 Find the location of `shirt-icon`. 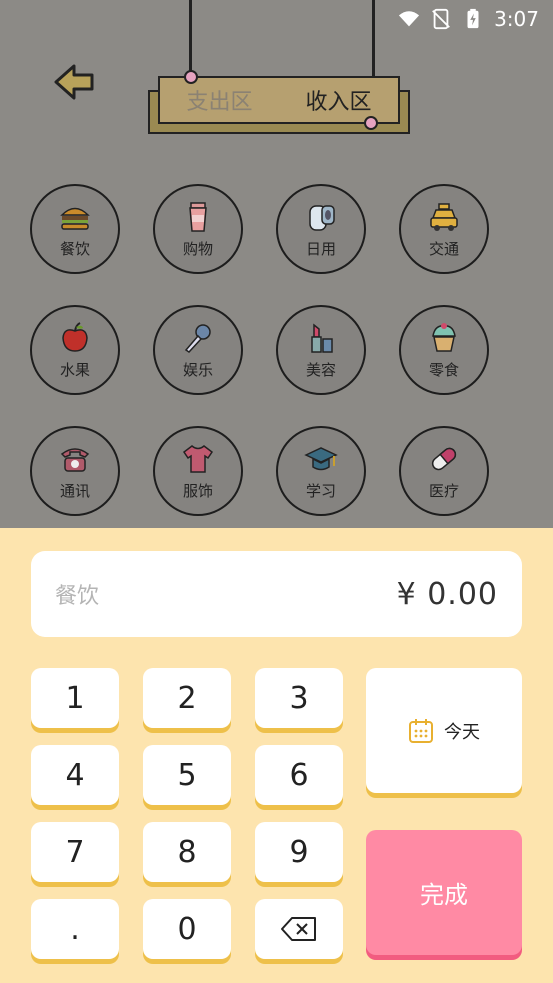

shirt-icon is located at coordinates (198, 458).